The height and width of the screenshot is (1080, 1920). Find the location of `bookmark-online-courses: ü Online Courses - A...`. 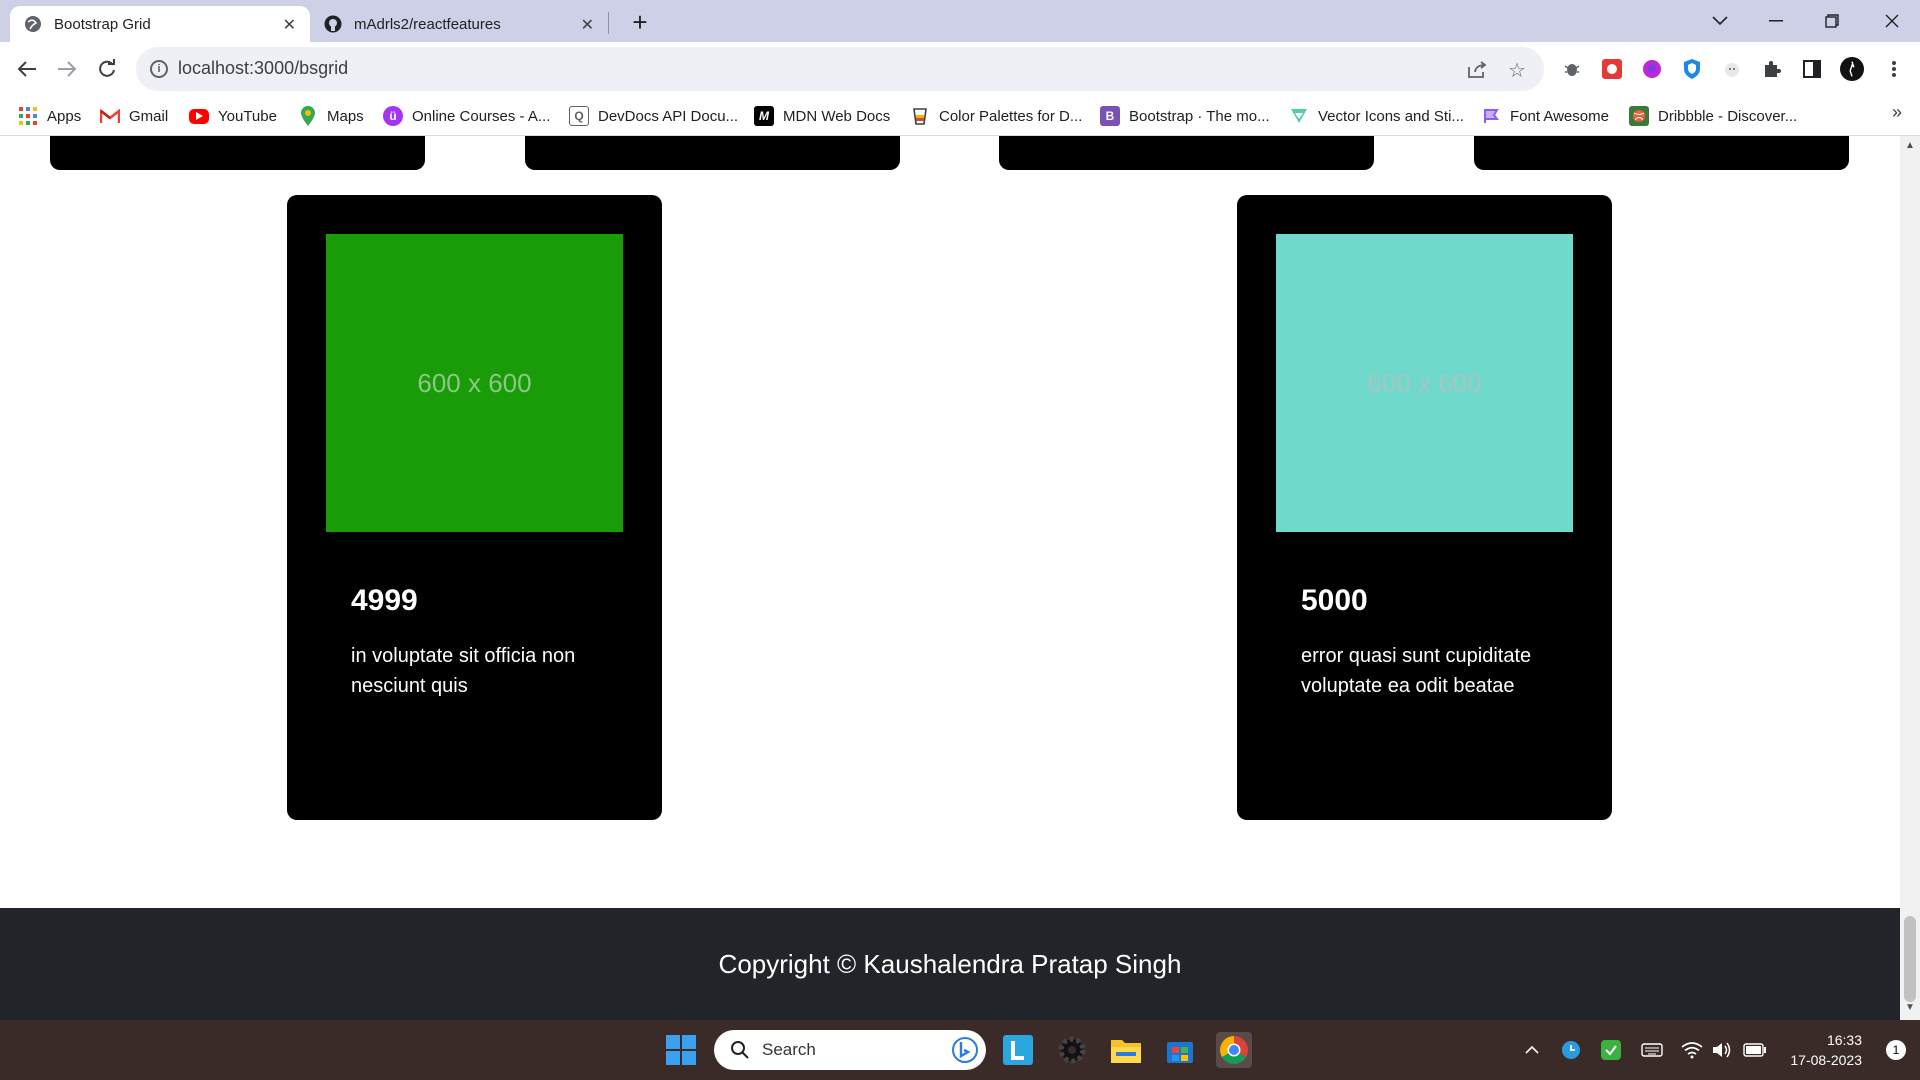

bookmark-online-courses: ü Online Courses - A... is located at coordinates (466, 116).